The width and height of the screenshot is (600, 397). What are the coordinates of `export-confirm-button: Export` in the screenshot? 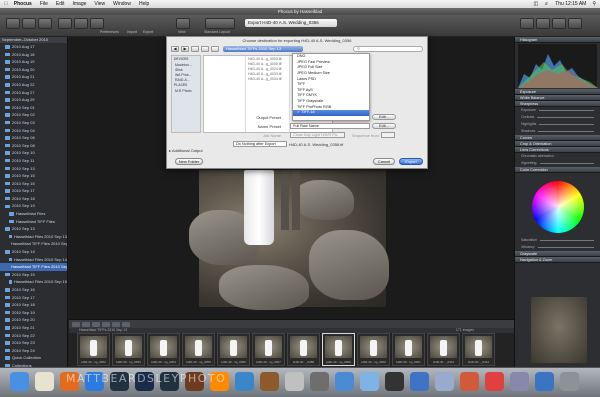 It's located at (411, 161).